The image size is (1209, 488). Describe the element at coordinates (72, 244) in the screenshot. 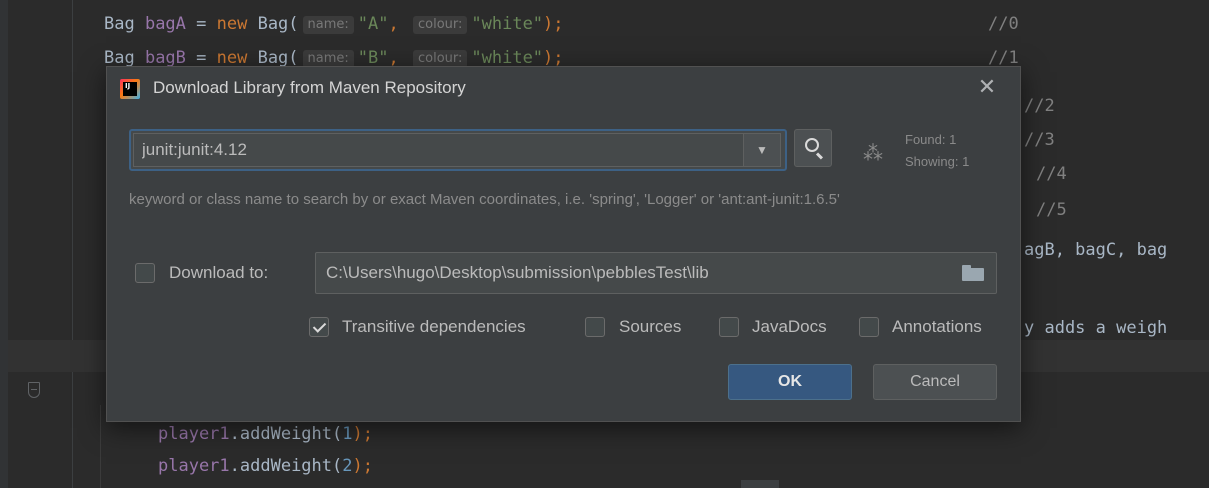

I see `gutter-divider` at that location.